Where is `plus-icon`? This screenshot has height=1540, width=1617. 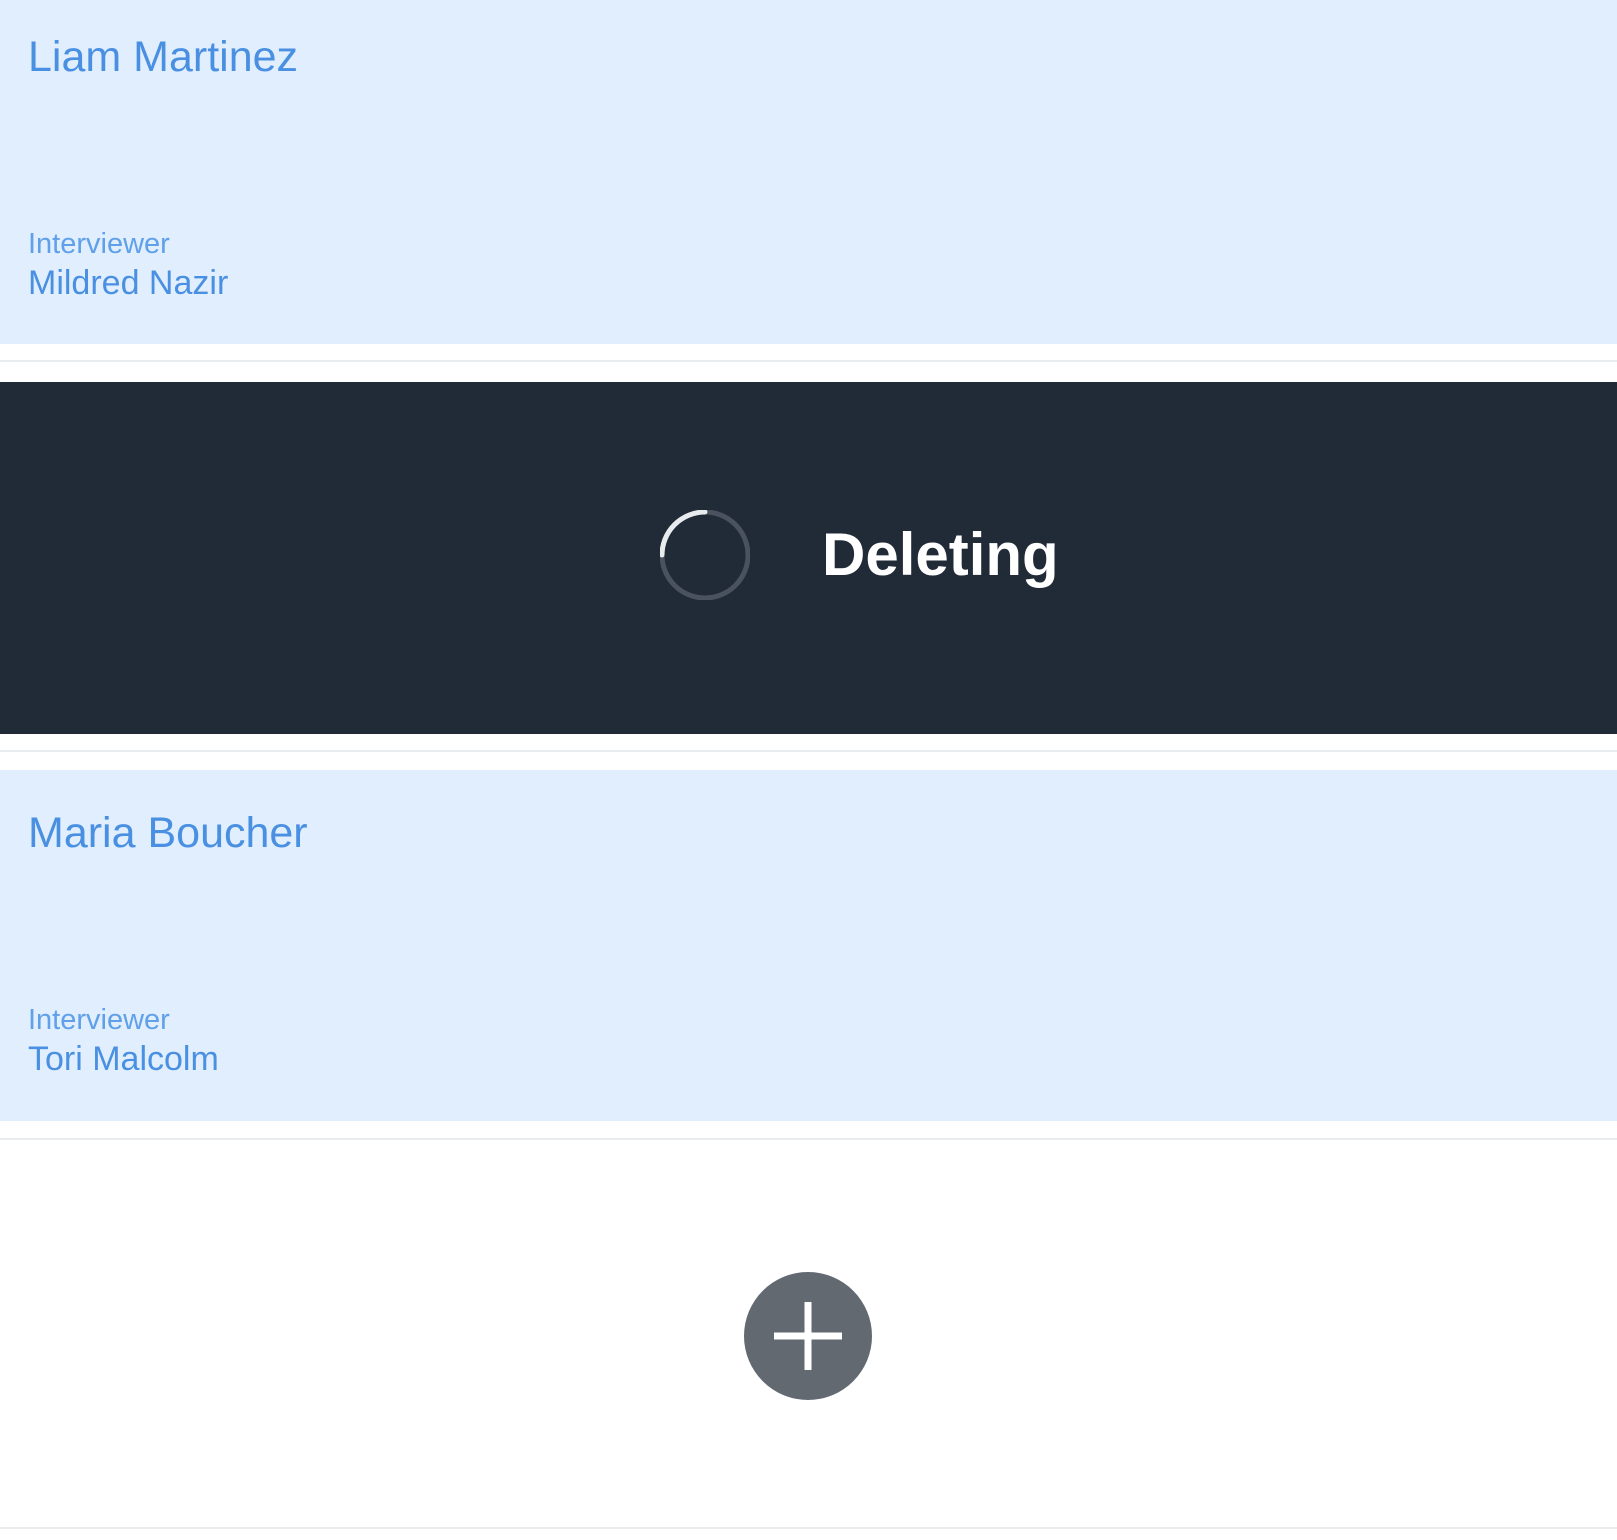
plus-icon is located at coordinates (808, 1336).